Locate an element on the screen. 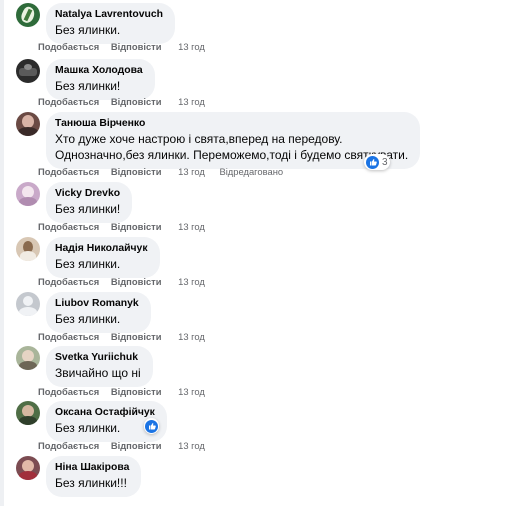 This screenshot has width=513, height=506. comment-author: Ніна Шакірова is located at coordinates (92, 468).